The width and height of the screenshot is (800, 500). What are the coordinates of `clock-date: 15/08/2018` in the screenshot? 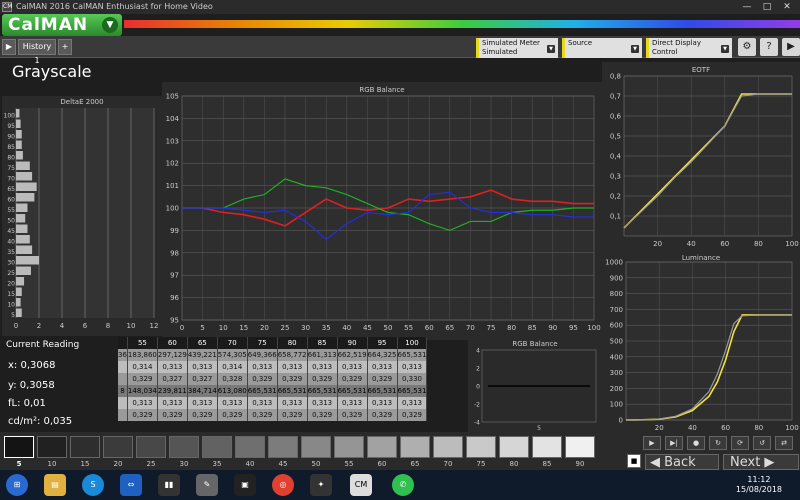 It's located at (758, 489).